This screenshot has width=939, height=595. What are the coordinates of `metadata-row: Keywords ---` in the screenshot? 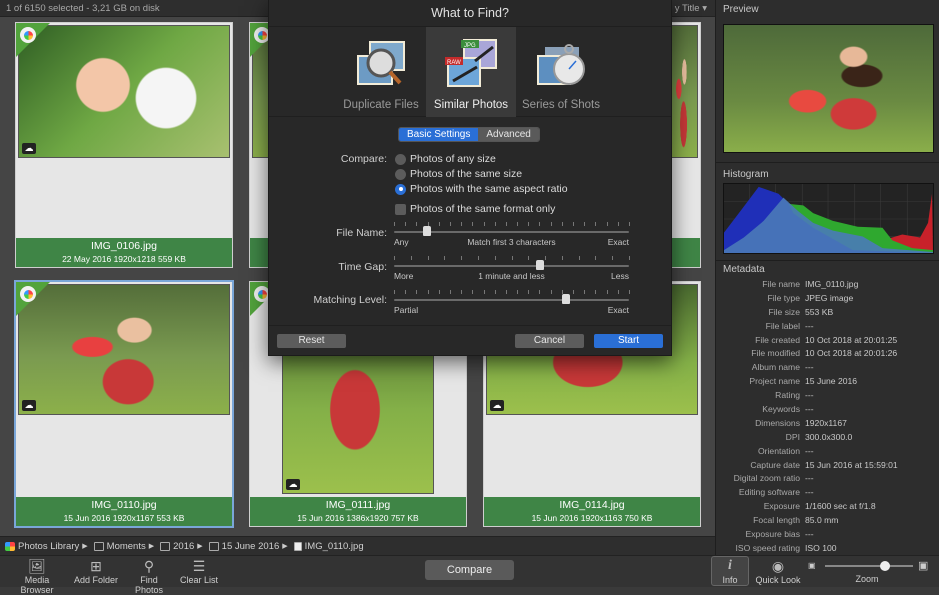 It's located at (827, 410).